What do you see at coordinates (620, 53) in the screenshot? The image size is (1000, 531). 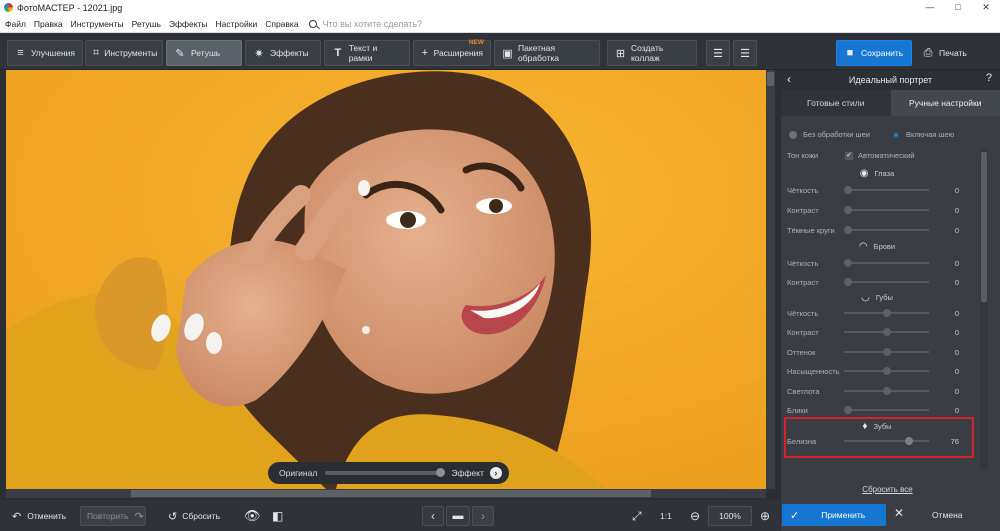 I see `grid-icon: ⊞` at bounding box center [620, 53].